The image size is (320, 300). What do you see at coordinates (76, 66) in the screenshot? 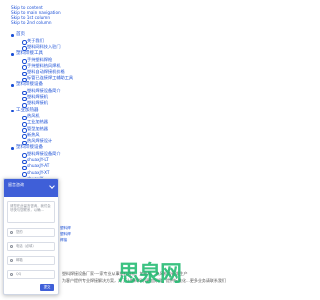
I see `nav-subitem: 手持塑料热风焊机` at bounding box center [76, 66].